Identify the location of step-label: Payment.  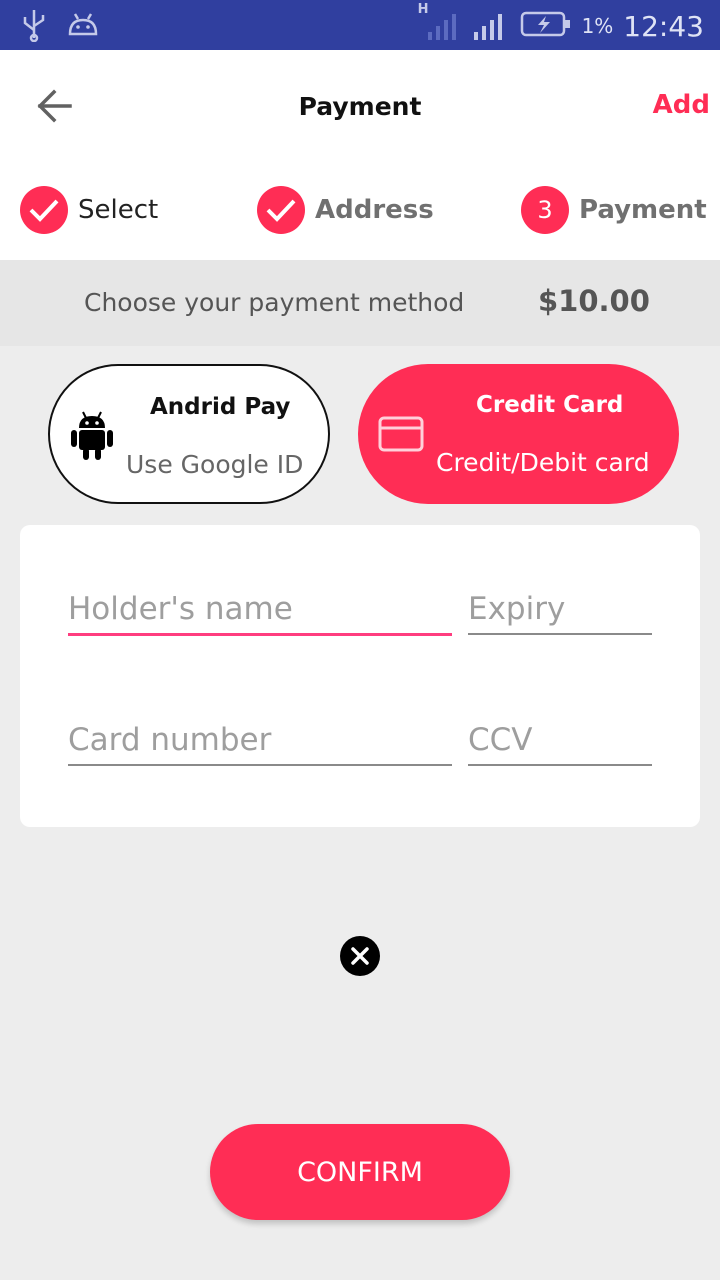
(643, 210).